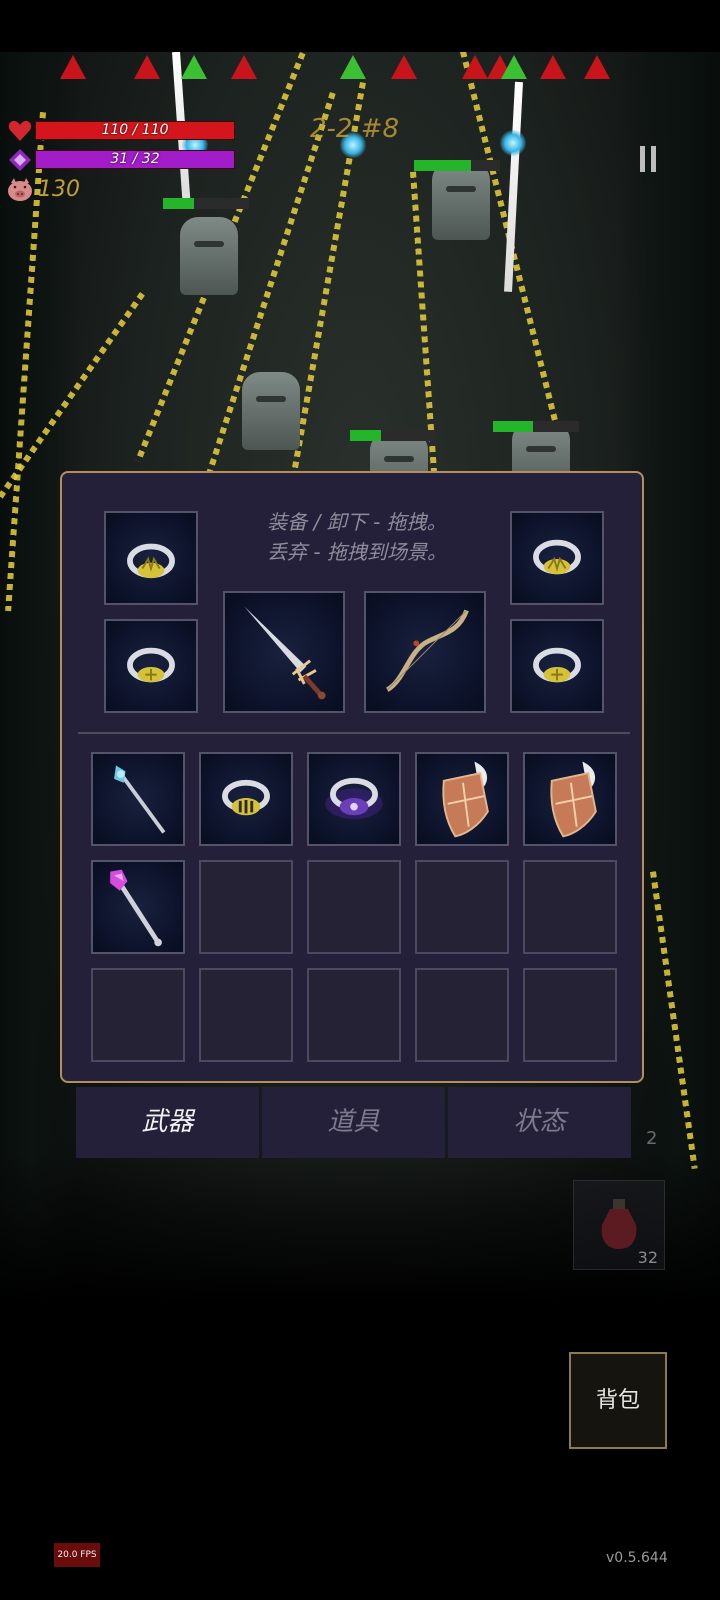  I want to click on hint-drop: 丢弃 - 拖拽到场景。, so click(357, 552).